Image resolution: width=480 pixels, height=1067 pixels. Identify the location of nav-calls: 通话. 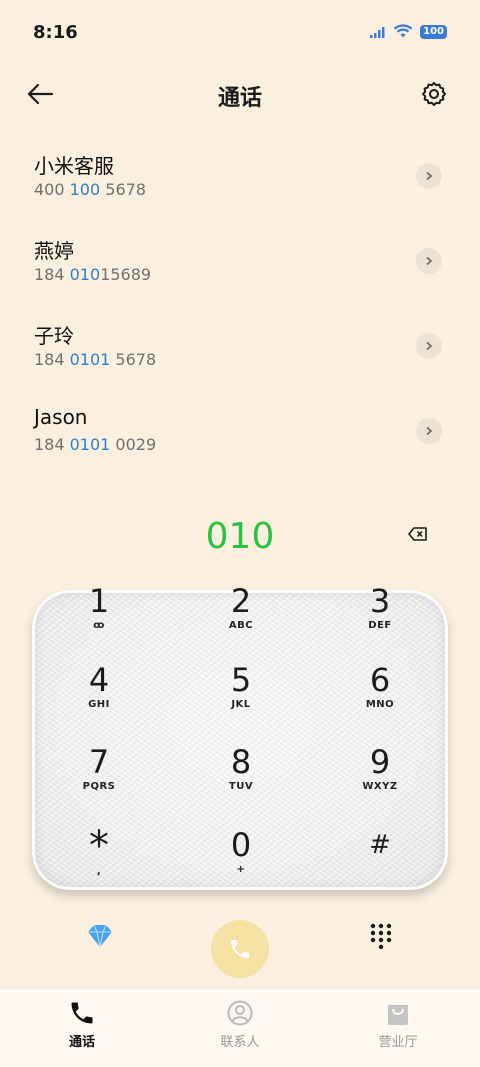
(82, 1024).